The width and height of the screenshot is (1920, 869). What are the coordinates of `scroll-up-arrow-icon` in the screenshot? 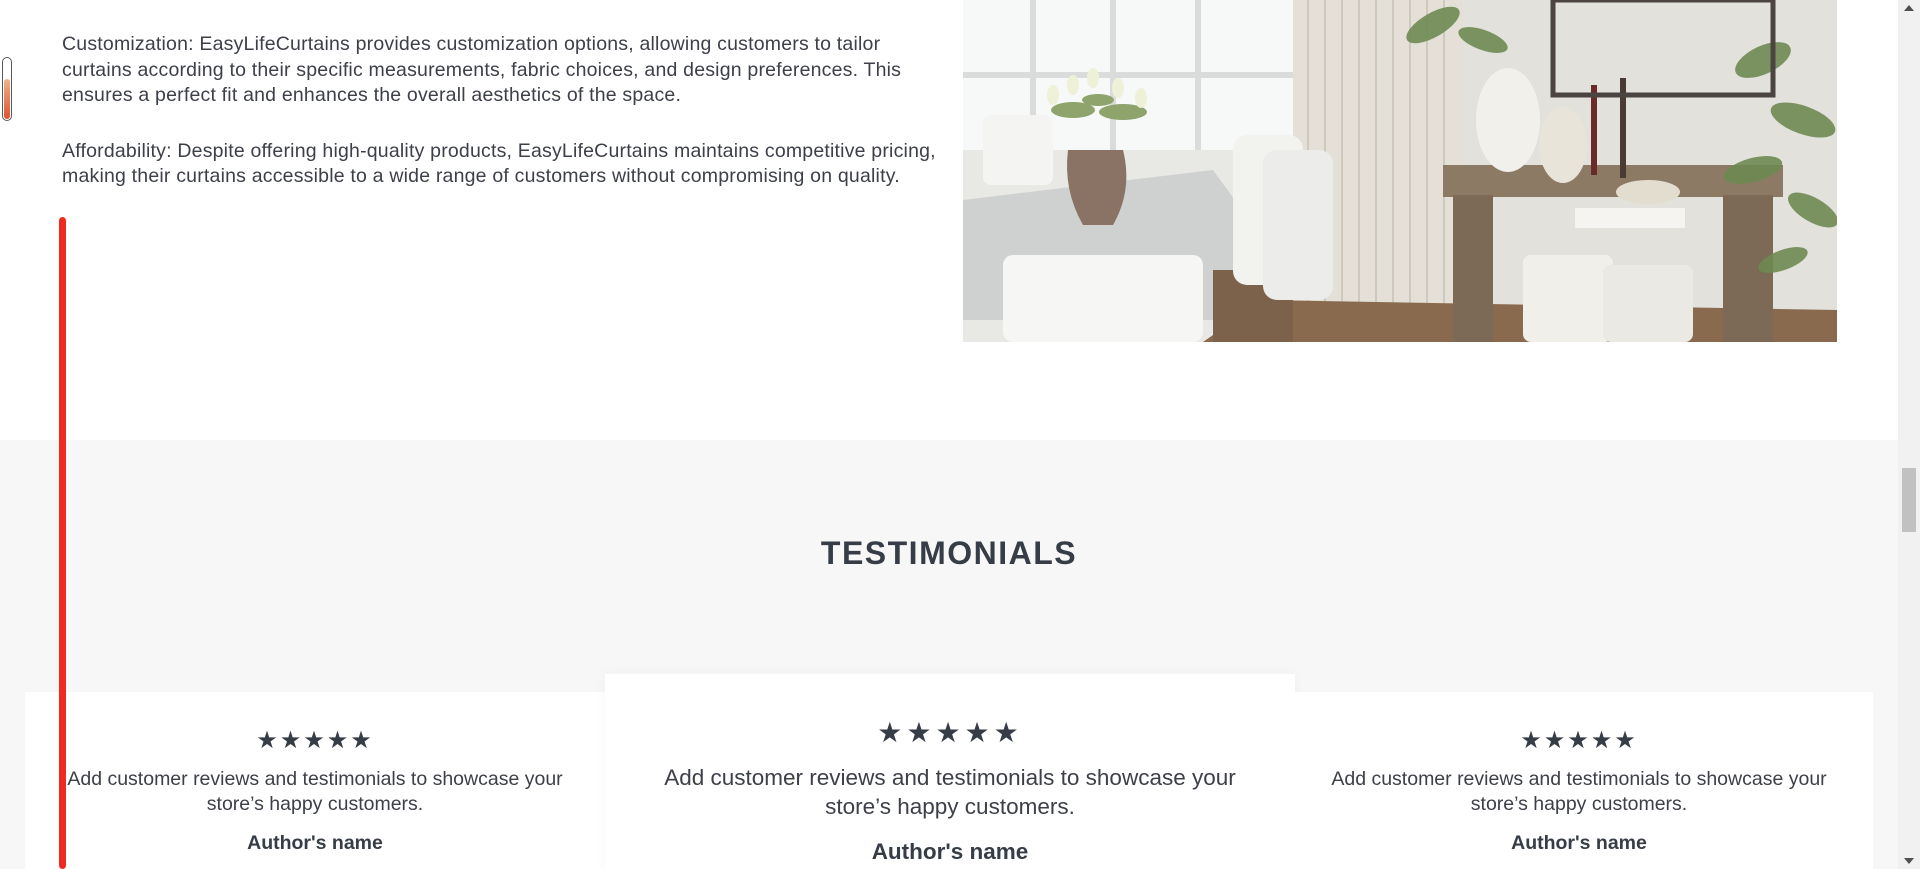 It's located at (1909, 8).